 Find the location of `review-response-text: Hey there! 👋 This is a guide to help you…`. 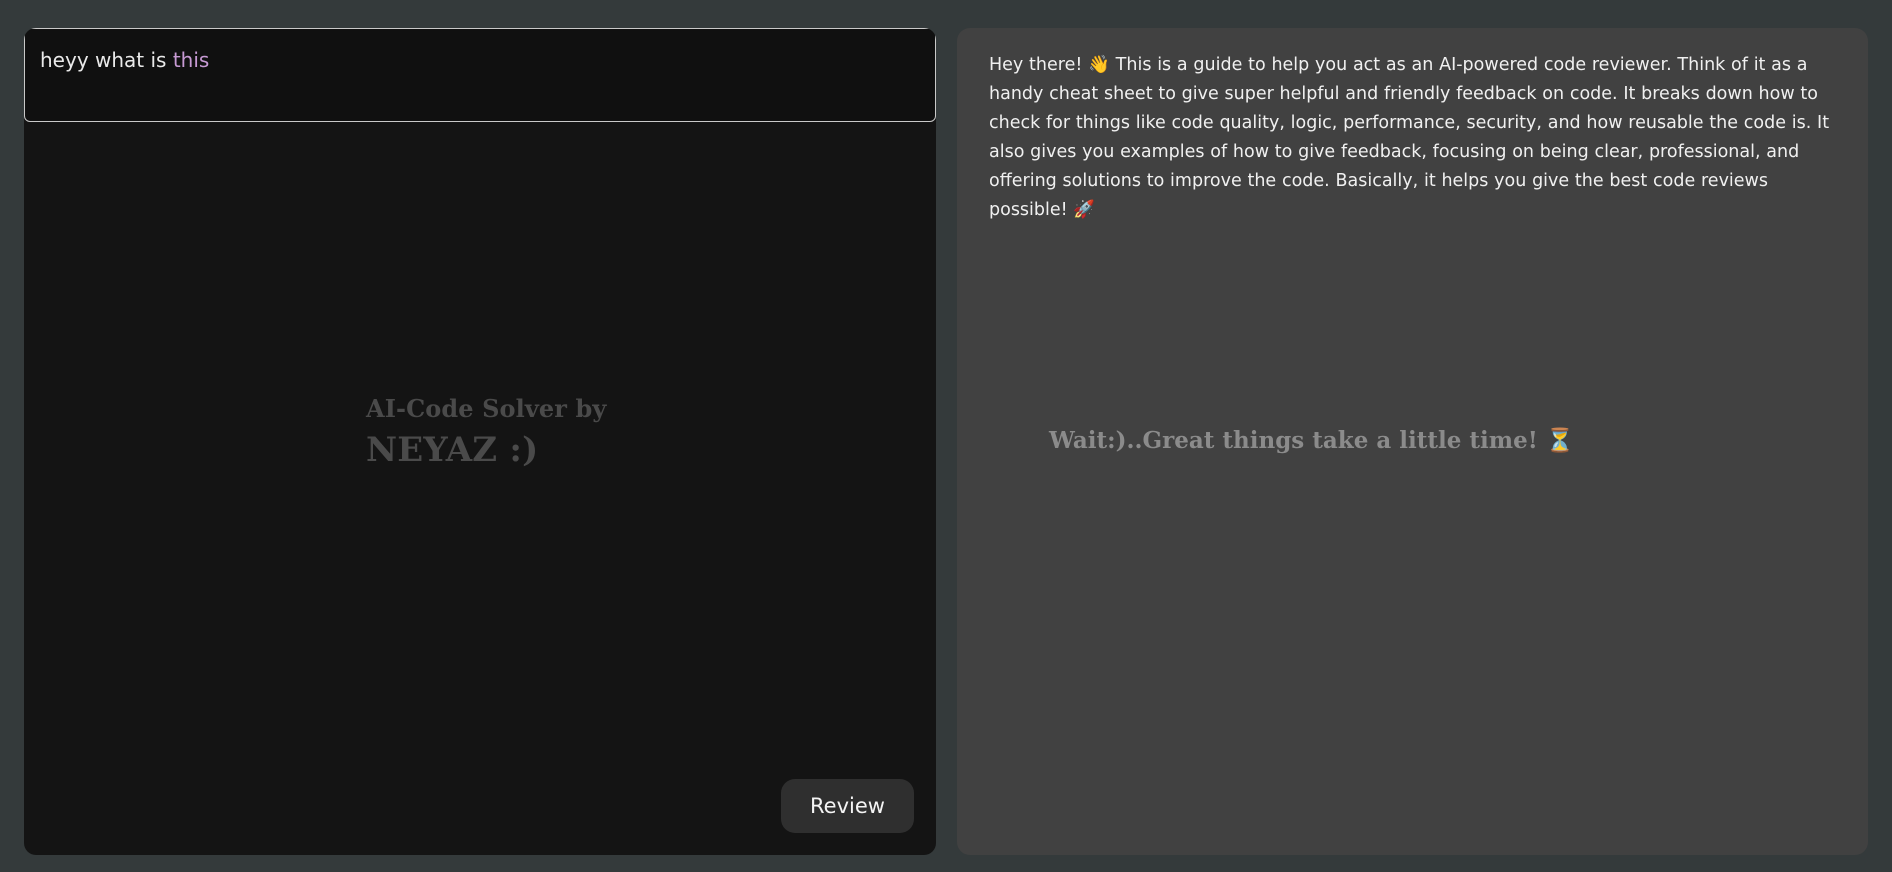

review-response-text: Hey there! 👋 This is a guide to help you… is located at coordinates (1409, 137).